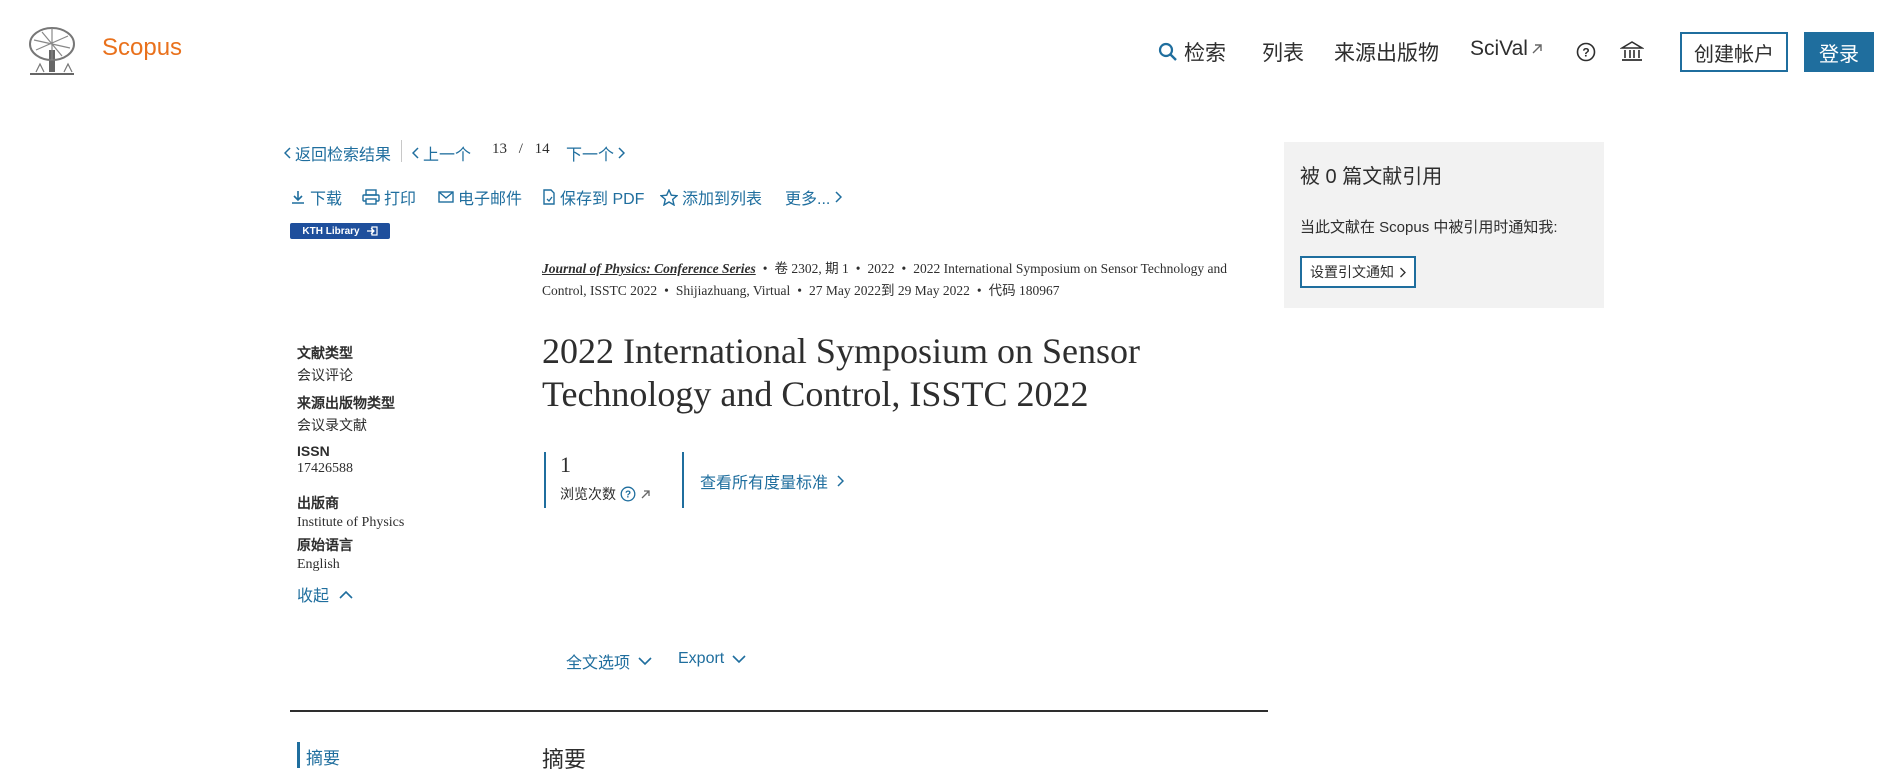 This screenshot has width=1880, height=770. What do you see at coordinates (1632, 51) in the screenshot?
I see `institution-icon` at bounding box center [1632, 51].